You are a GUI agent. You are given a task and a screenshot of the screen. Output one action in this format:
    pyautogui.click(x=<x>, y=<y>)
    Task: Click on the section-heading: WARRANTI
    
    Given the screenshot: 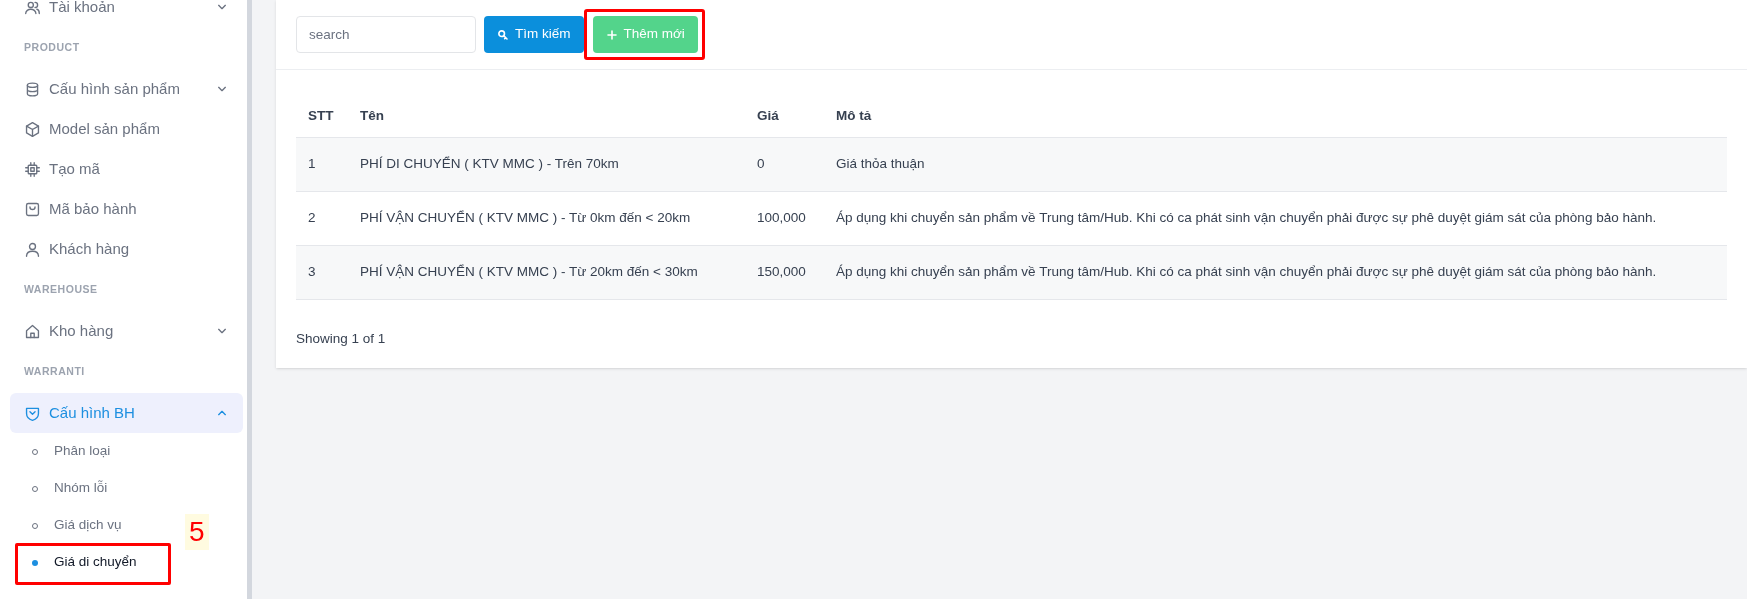 What is the action you would take?
    pyautogui.click(x=54, y=372)
    